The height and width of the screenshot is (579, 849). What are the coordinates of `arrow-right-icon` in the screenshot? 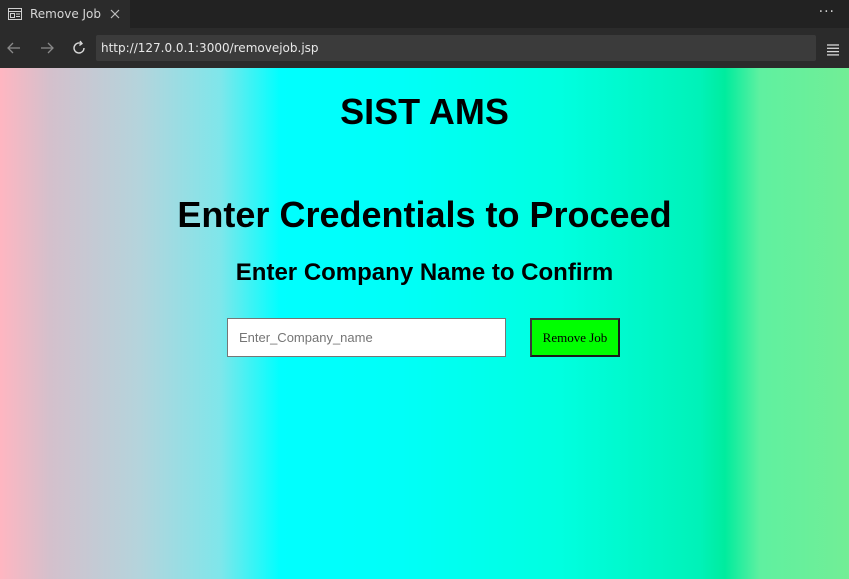 It's located at (47, 48).